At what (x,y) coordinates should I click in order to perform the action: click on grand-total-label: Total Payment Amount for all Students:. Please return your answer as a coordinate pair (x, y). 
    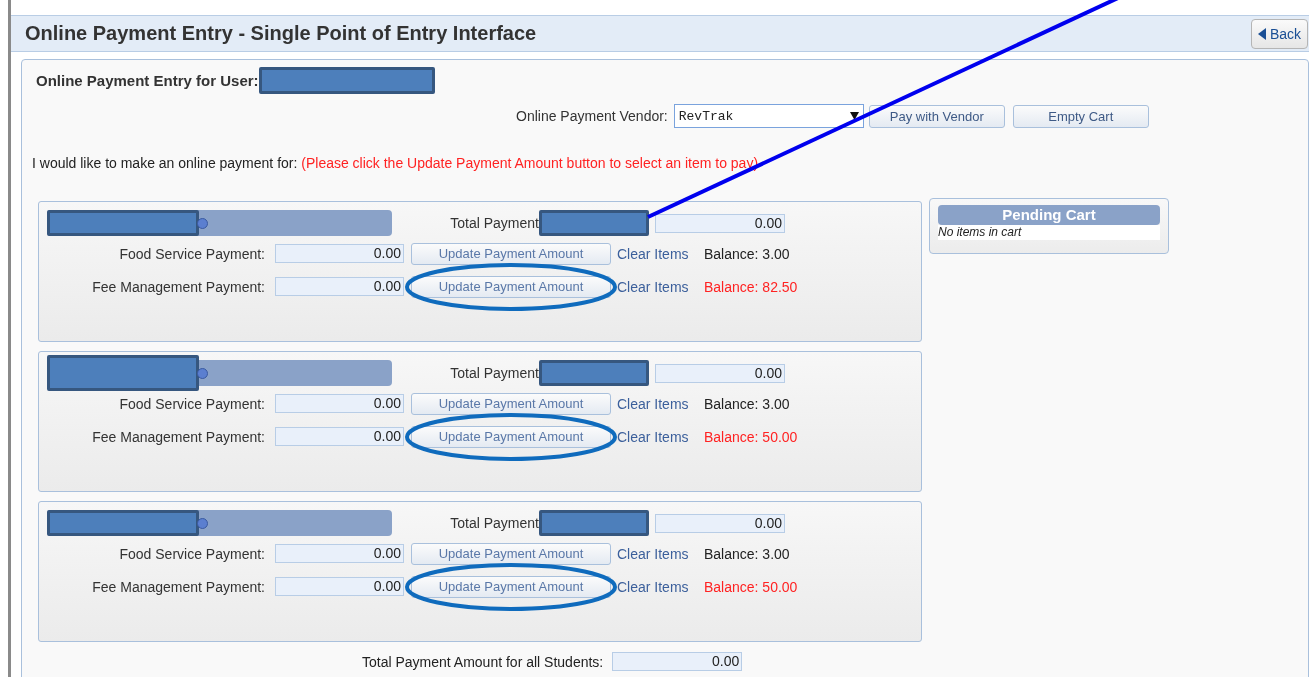
    Looking at the image, I should click on (483, 661).